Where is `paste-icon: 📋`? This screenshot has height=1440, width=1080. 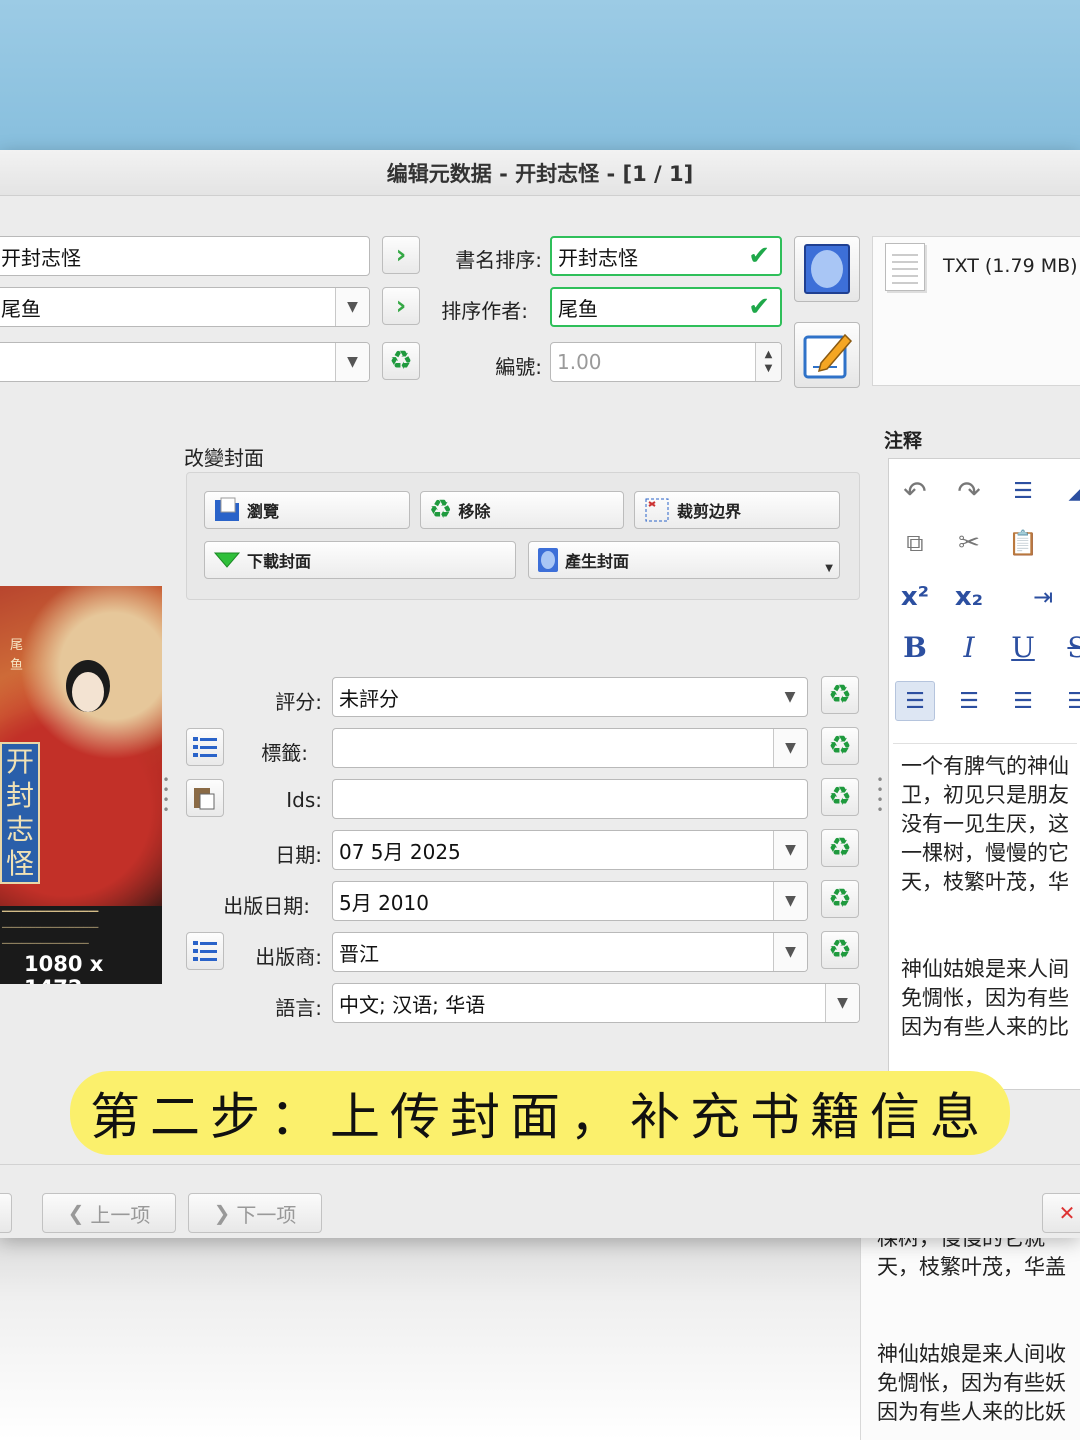
paste-icon: 📋 is located at coordinates (1023, 543).